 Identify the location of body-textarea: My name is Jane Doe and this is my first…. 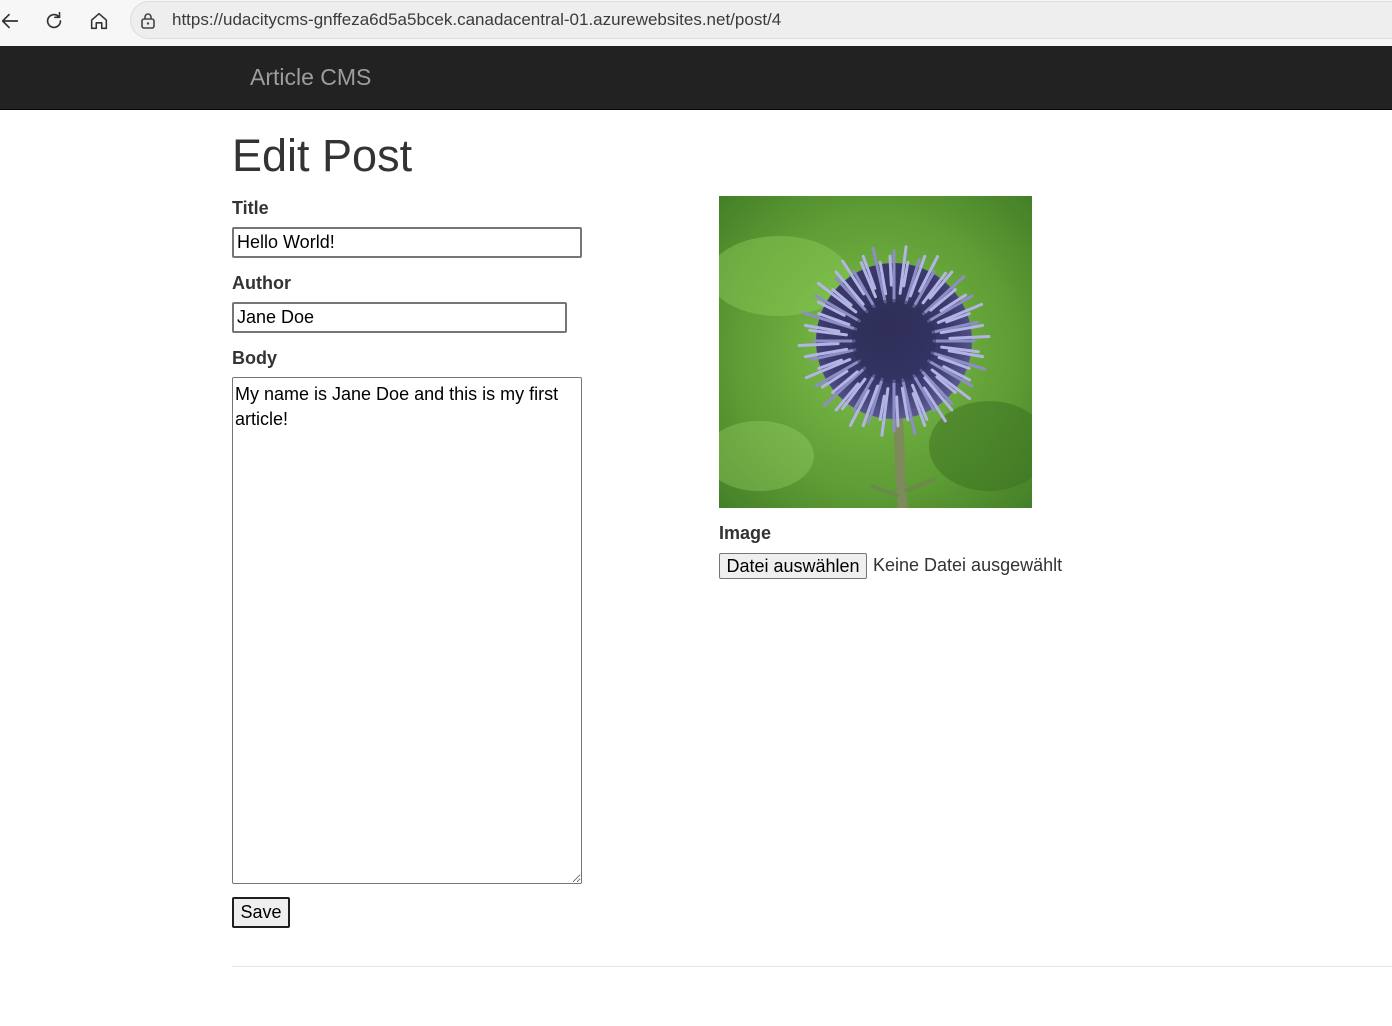
(407, 630).